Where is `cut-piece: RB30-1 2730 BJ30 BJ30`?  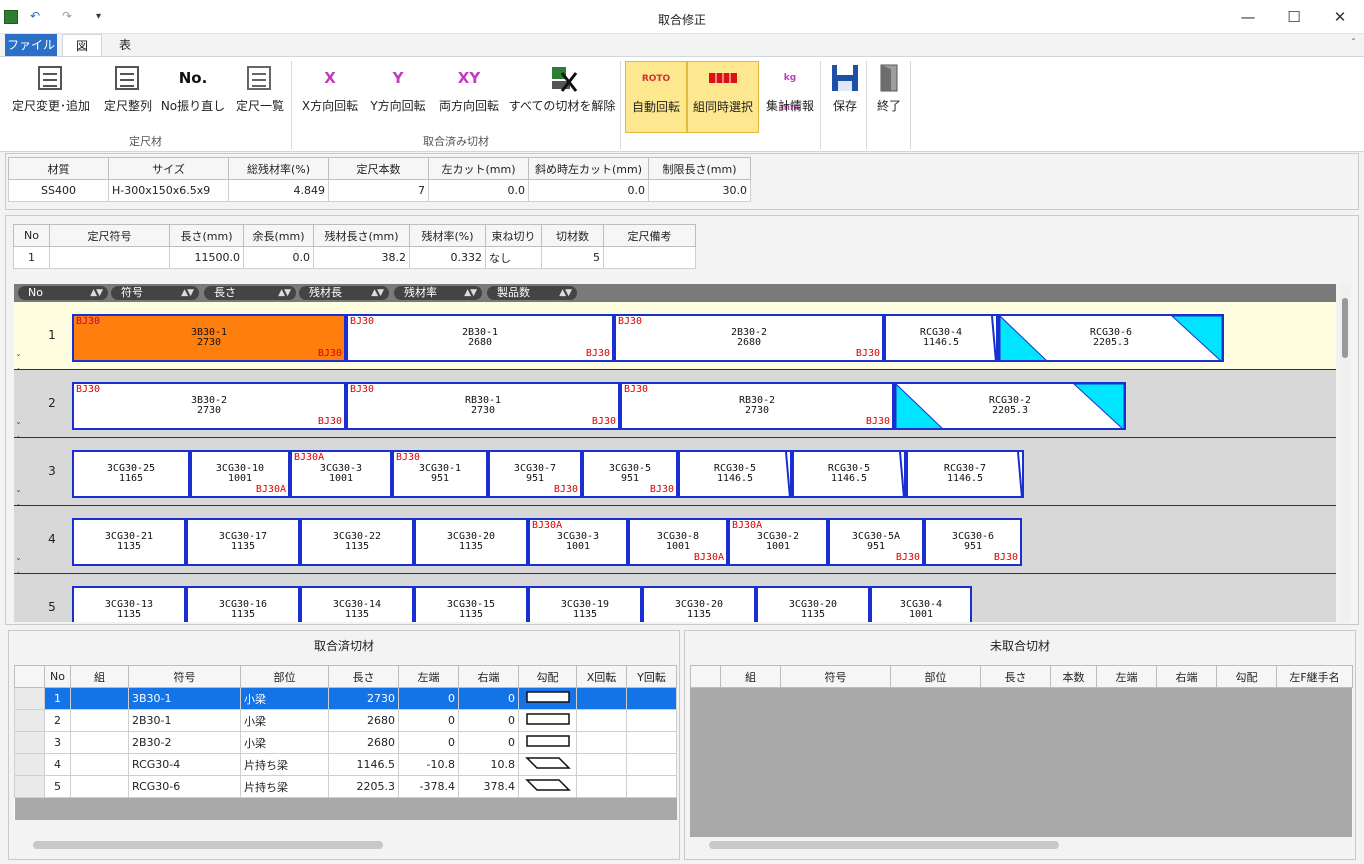 cut-piece: RB30-1 2730 BJ30 BJ30 is located at coordinates (483, 406).